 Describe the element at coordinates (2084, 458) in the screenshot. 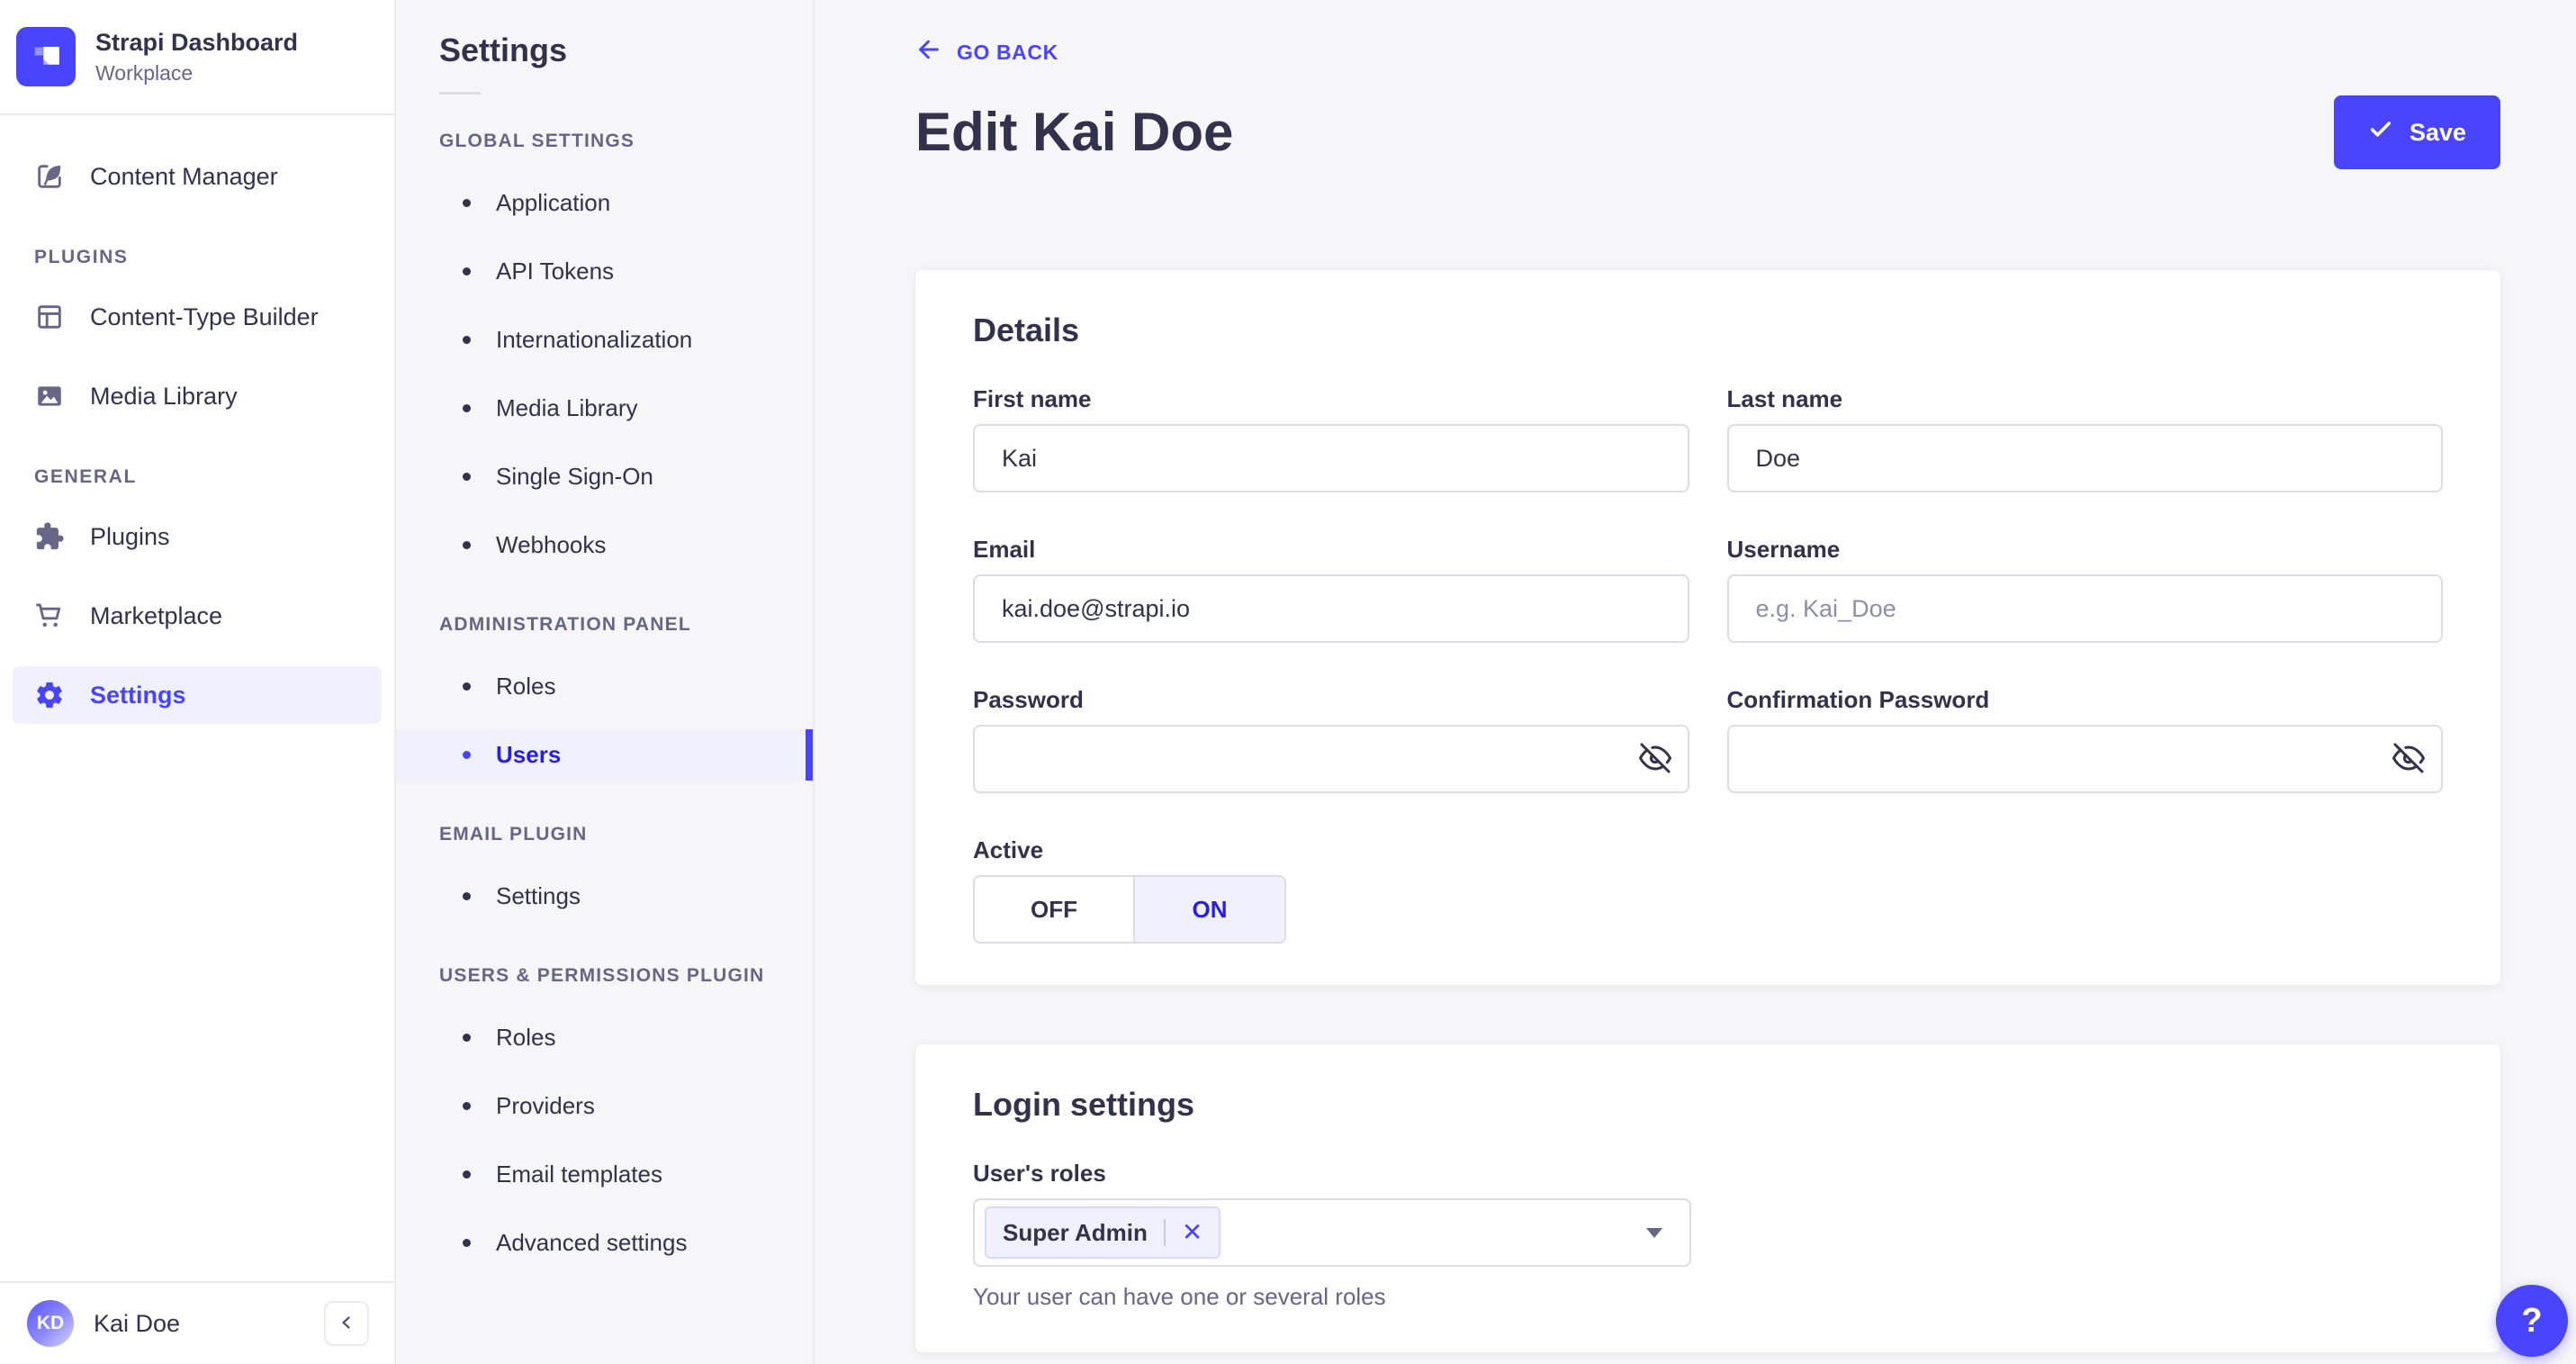

I see `last-name-input` at that location.